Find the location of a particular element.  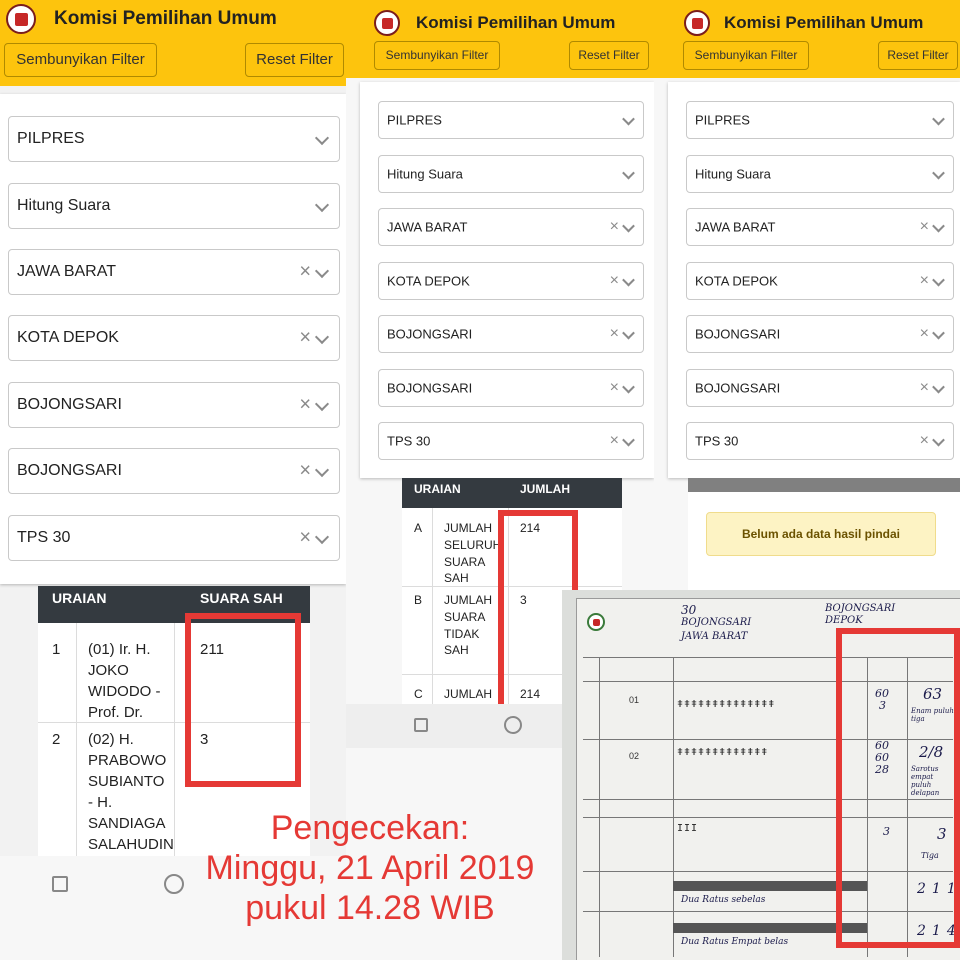

candidate-name: (01) Ir. H. JOKO WIDODO - Prof. Dr. is located at coordinates (124, 681).